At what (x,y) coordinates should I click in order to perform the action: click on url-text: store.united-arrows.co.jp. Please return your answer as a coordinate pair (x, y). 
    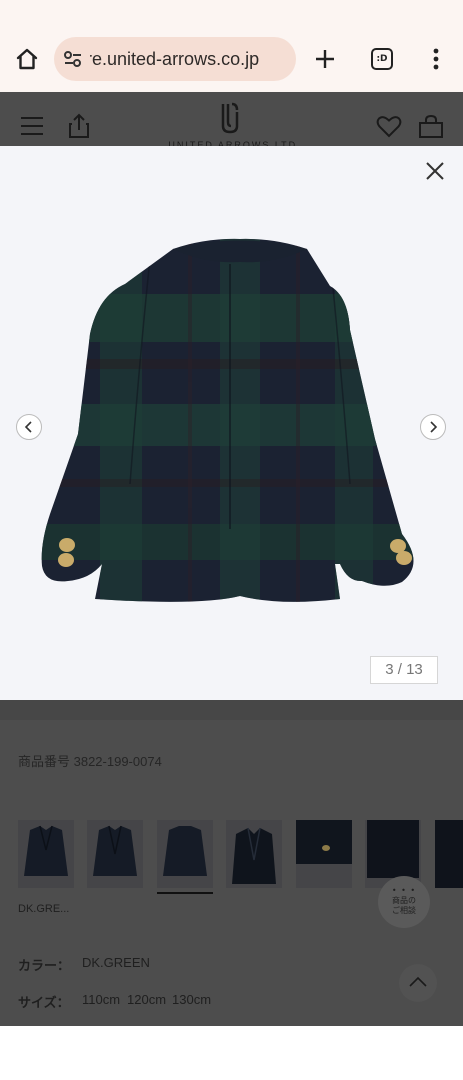
    Looking at the image, I should click on (175, 59).